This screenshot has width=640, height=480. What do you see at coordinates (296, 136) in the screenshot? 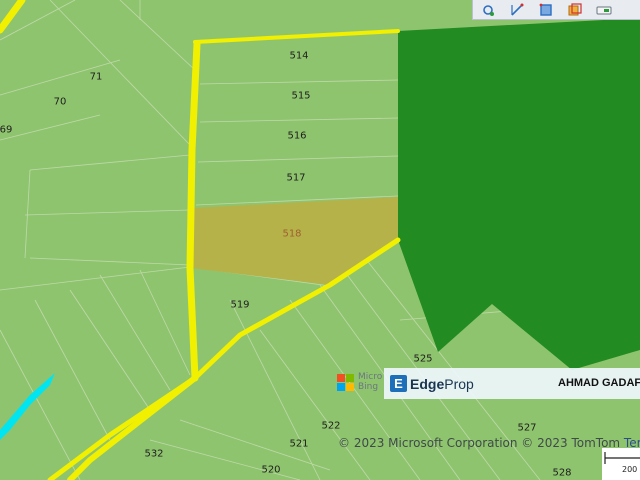
I see `lot-label: 516` at bounding box center [296, 136].